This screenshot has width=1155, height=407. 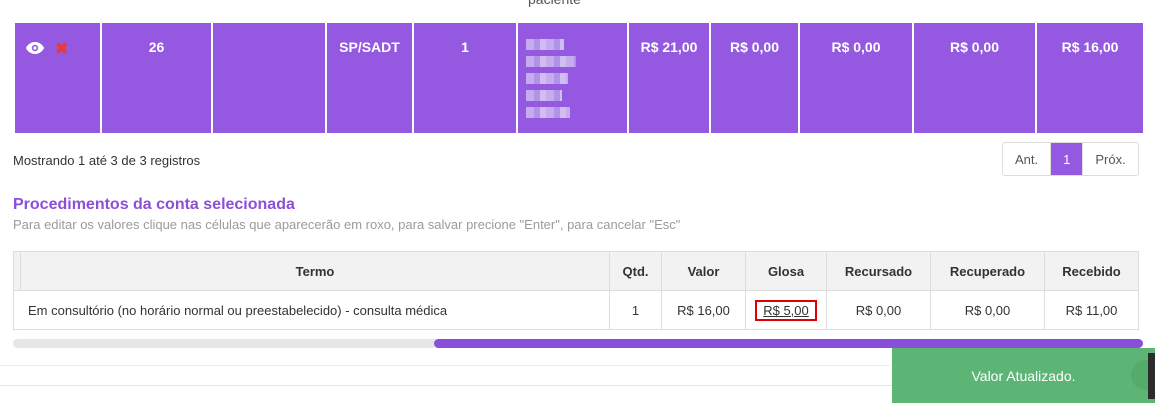 I want to click on account-tipo: SP/SADT, so click(x=369, y=78).